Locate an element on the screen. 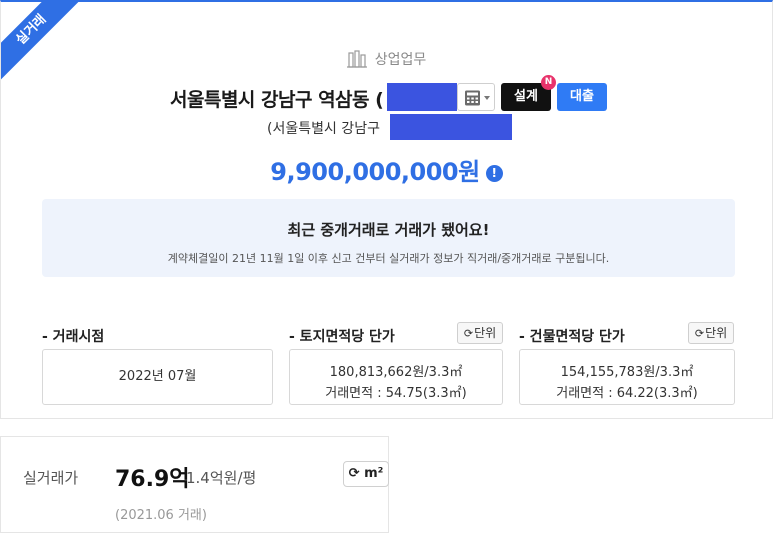 Image resolution: width=773 pixels, height=533 pixels. land-area-value: 거래면적 : 54.75(3.3㎡) is located at coordinates (396, 393).